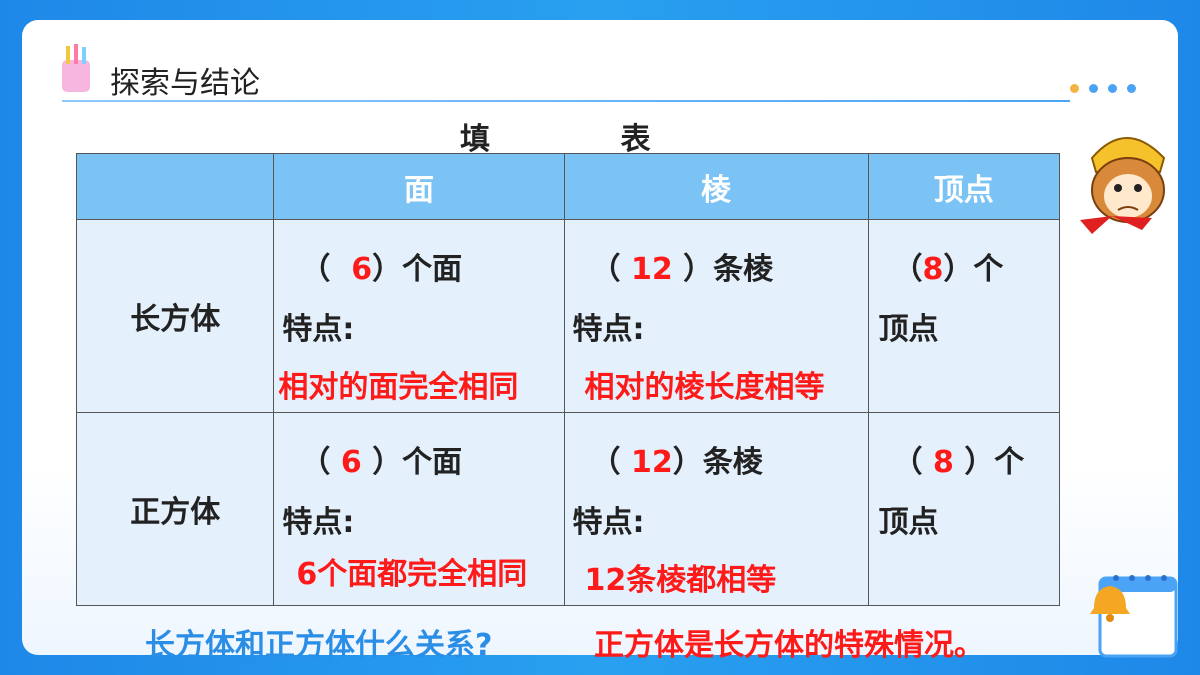  What do you see at coordinates (682, 266) in the screenshot?
I see `edge-count: （ 12 ）条棱` at bounding box center [682, 266].